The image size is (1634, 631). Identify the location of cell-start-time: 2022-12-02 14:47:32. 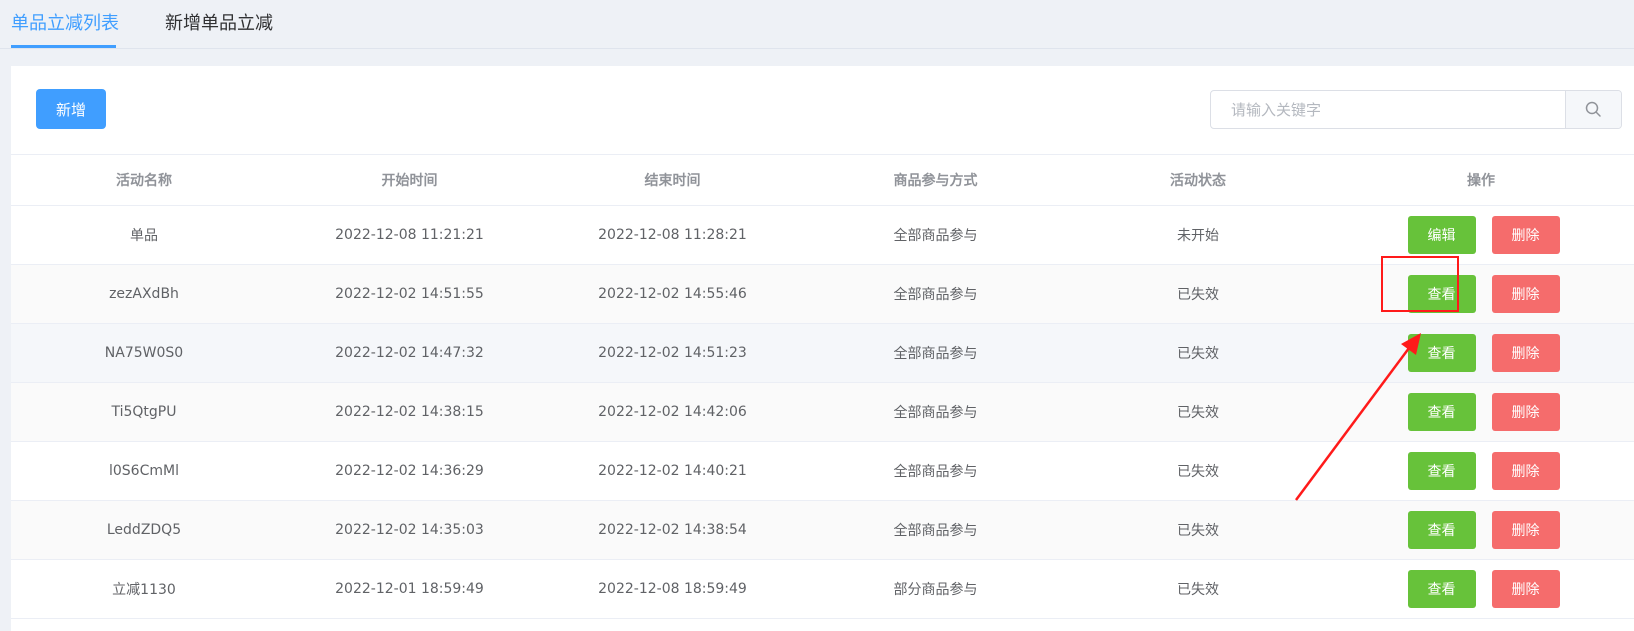
(409, 353).